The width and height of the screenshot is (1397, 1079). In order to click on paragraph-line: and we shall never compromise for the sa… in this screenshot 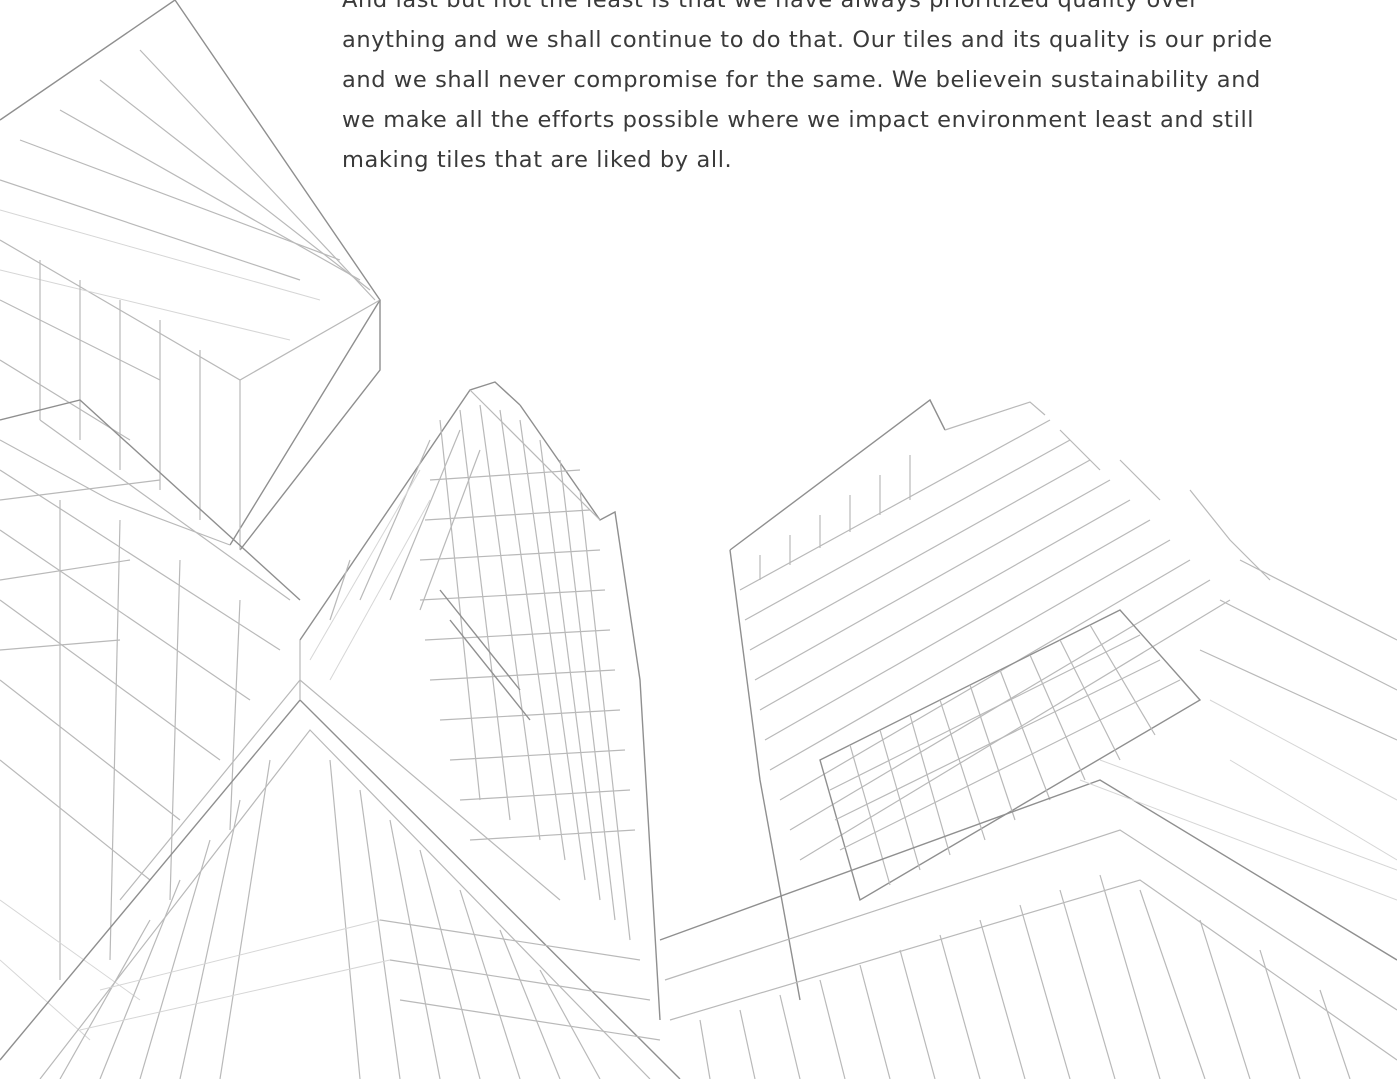, I will do `click(801, 80)`.